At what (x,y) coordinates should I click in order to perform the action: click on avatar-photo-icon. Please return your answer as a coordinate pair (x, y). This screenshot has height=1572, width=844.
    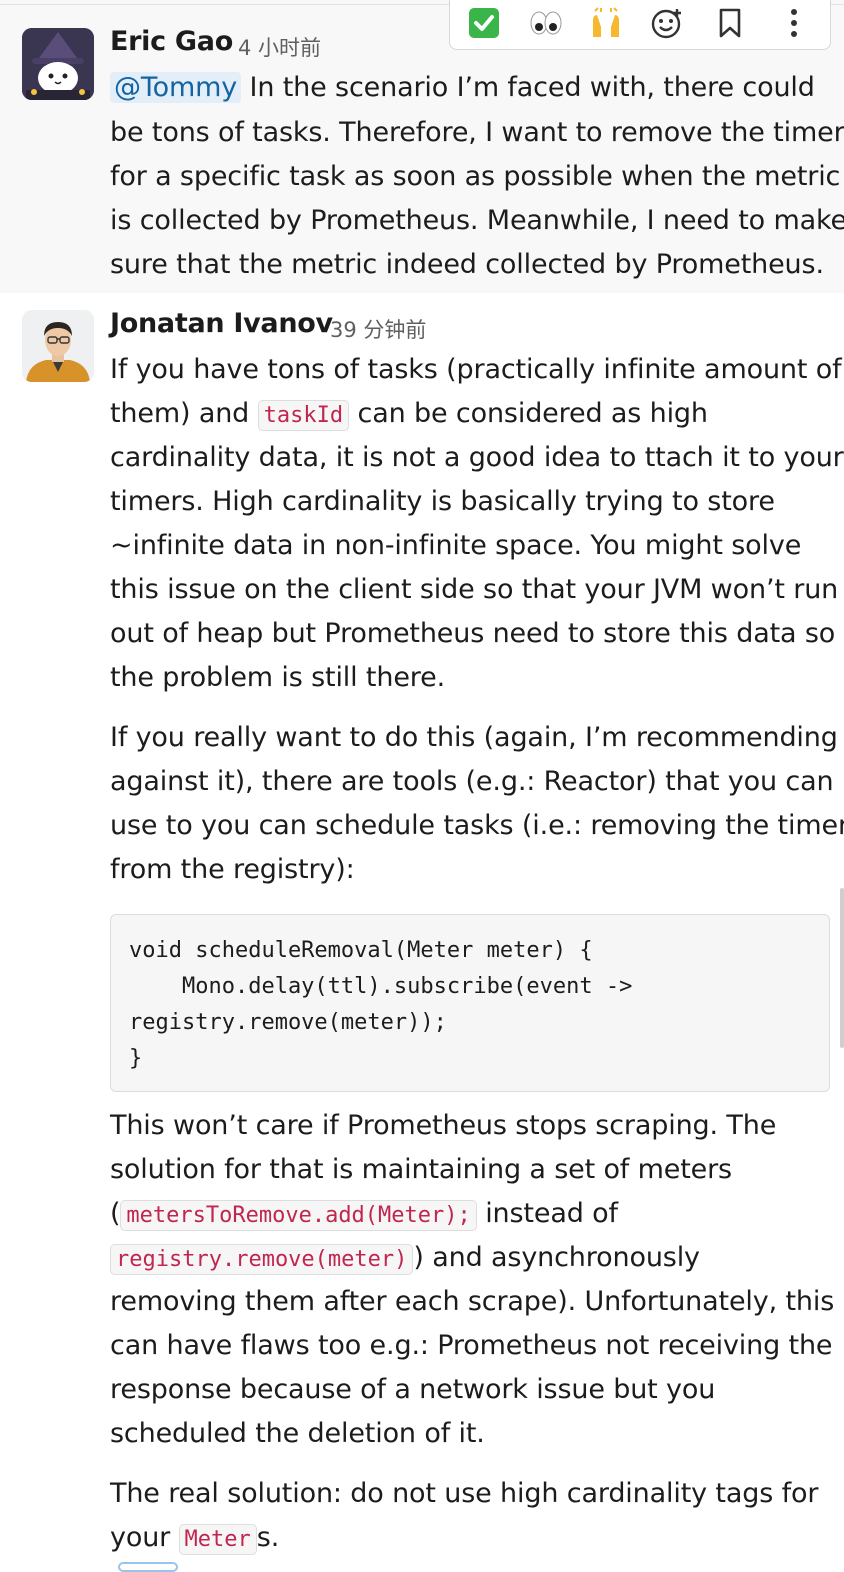
    Looking at the image, I should click on (58, 346).